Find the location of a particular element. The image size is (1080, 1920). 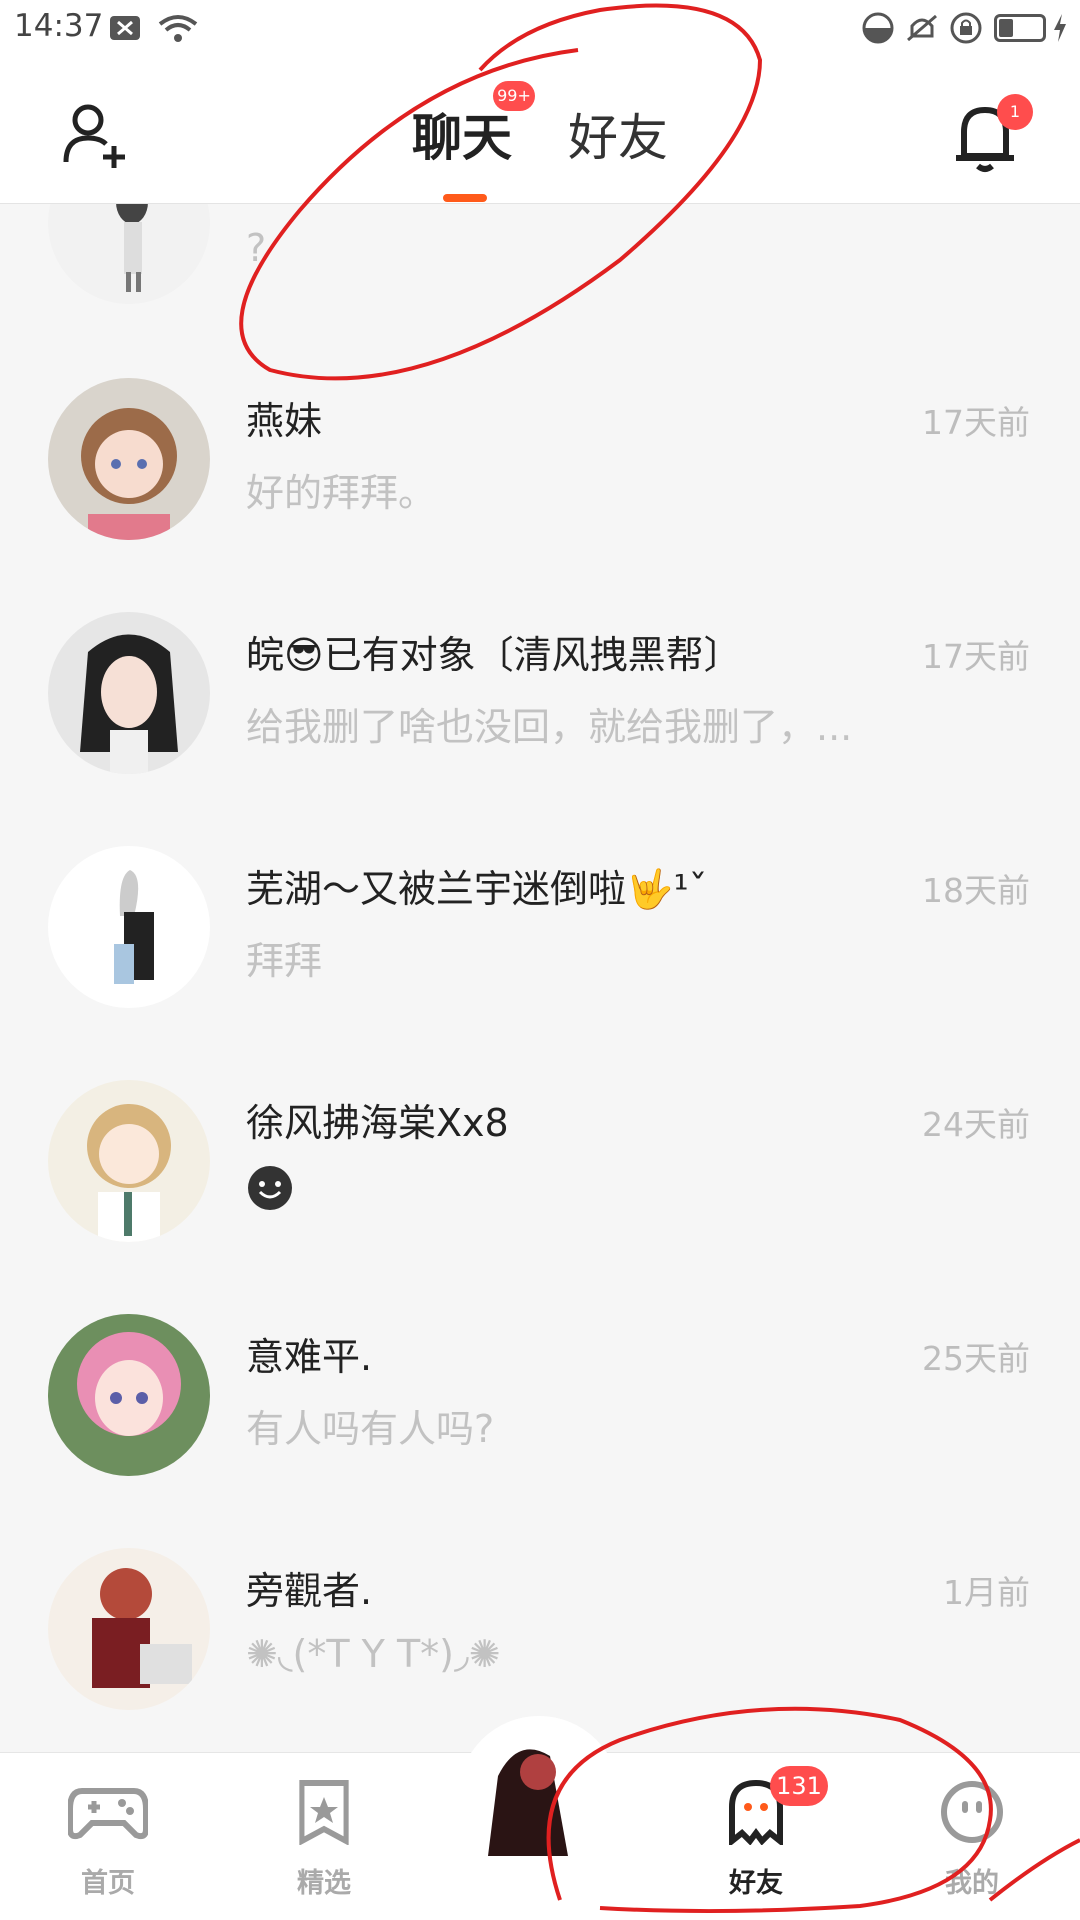

chat-time: 25天前 is located at coordinates (976, 1358).